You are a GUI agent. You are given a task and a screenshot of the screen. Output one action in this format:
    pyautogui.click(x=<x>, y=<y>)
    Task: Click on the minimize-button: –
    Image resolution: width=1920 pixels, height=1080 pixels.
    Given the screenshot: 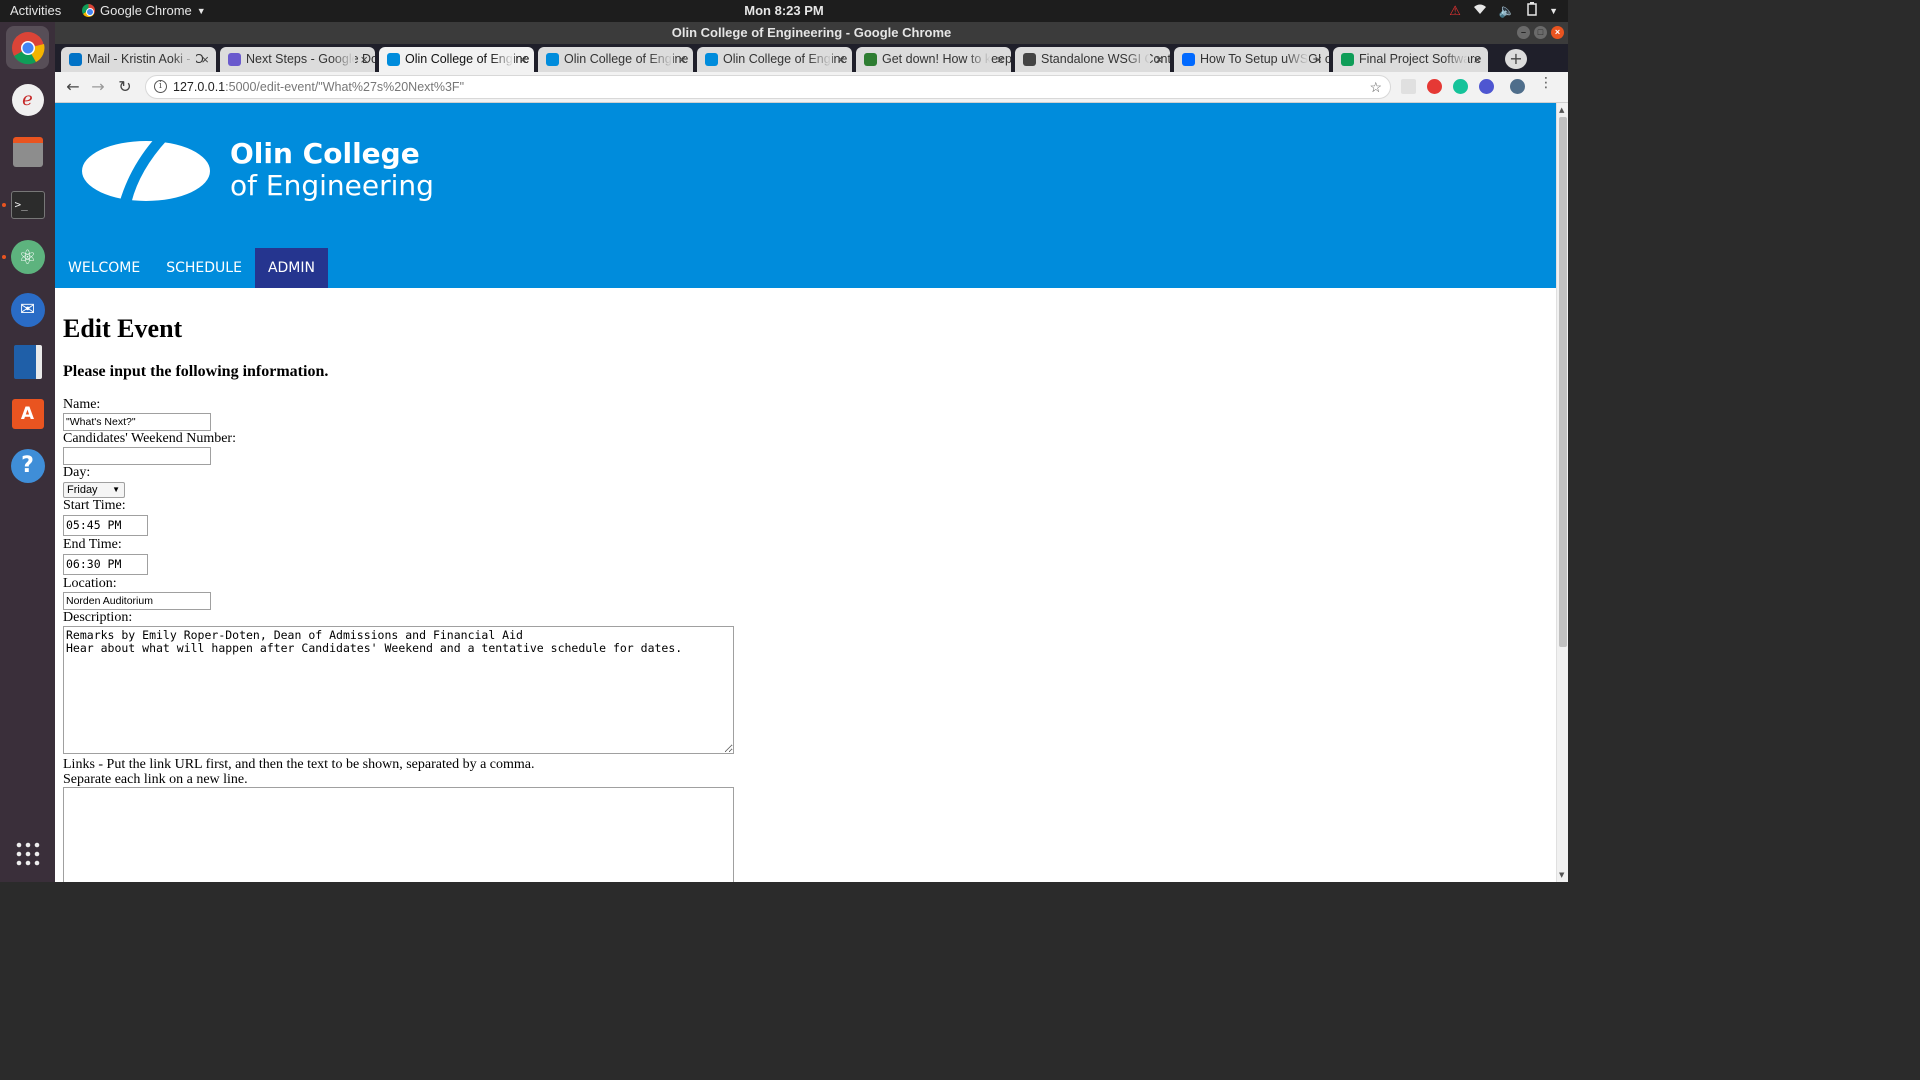 What is the action you would take?
    pyautogui.click(x=1523, y=32)
    